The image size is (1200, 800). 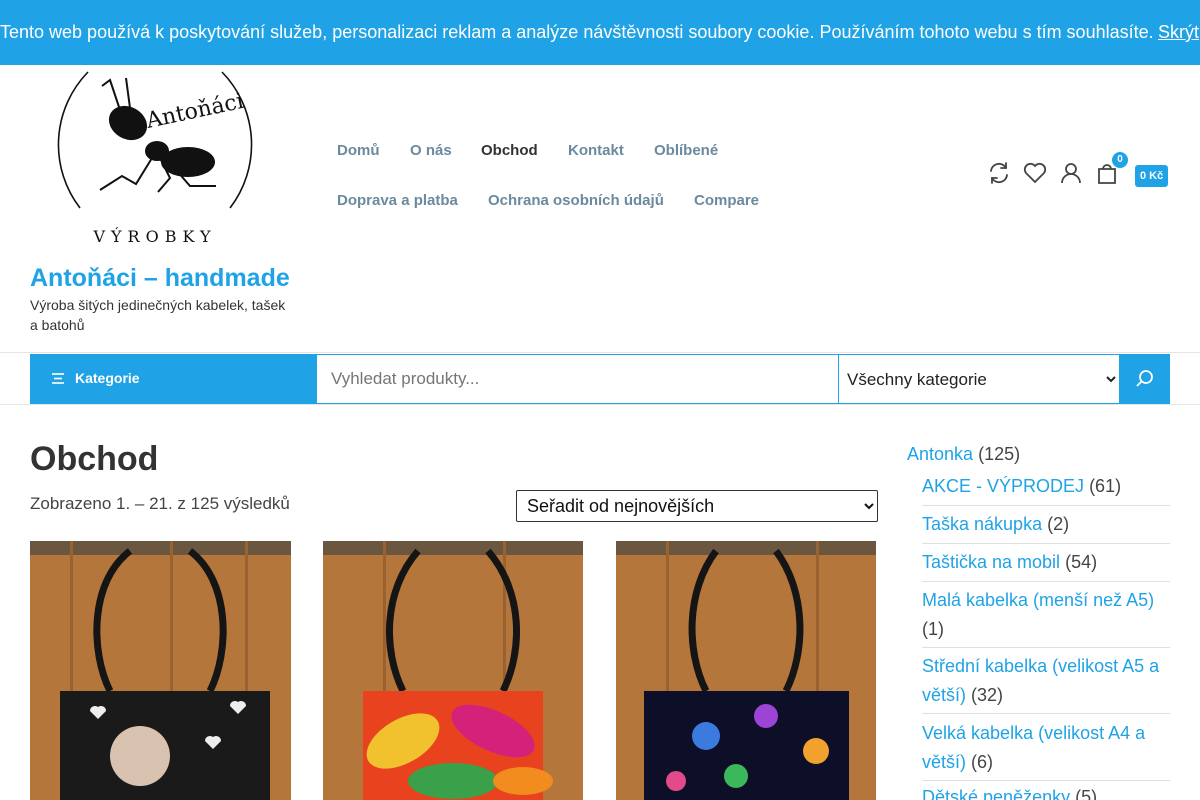 What do you see at coordinates (1046, 524) in the screenshot?
I see `category-item: Taška nákupka (2)` at bounding box center [1046, 524].